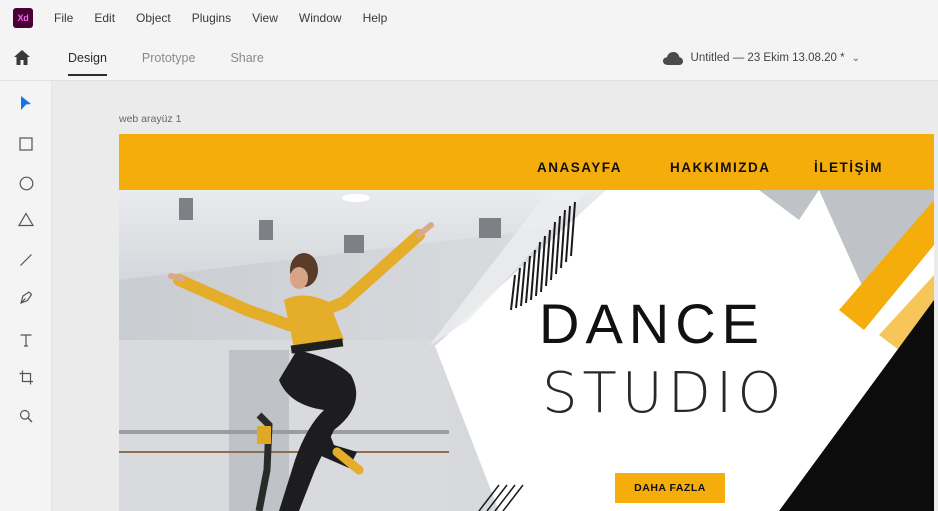 This screenshot has width=938, height=511. Describe the element at coordinates (720, 167) in the screenshot. I see `nav-link-about: HAKKIMIZDA` at that location.